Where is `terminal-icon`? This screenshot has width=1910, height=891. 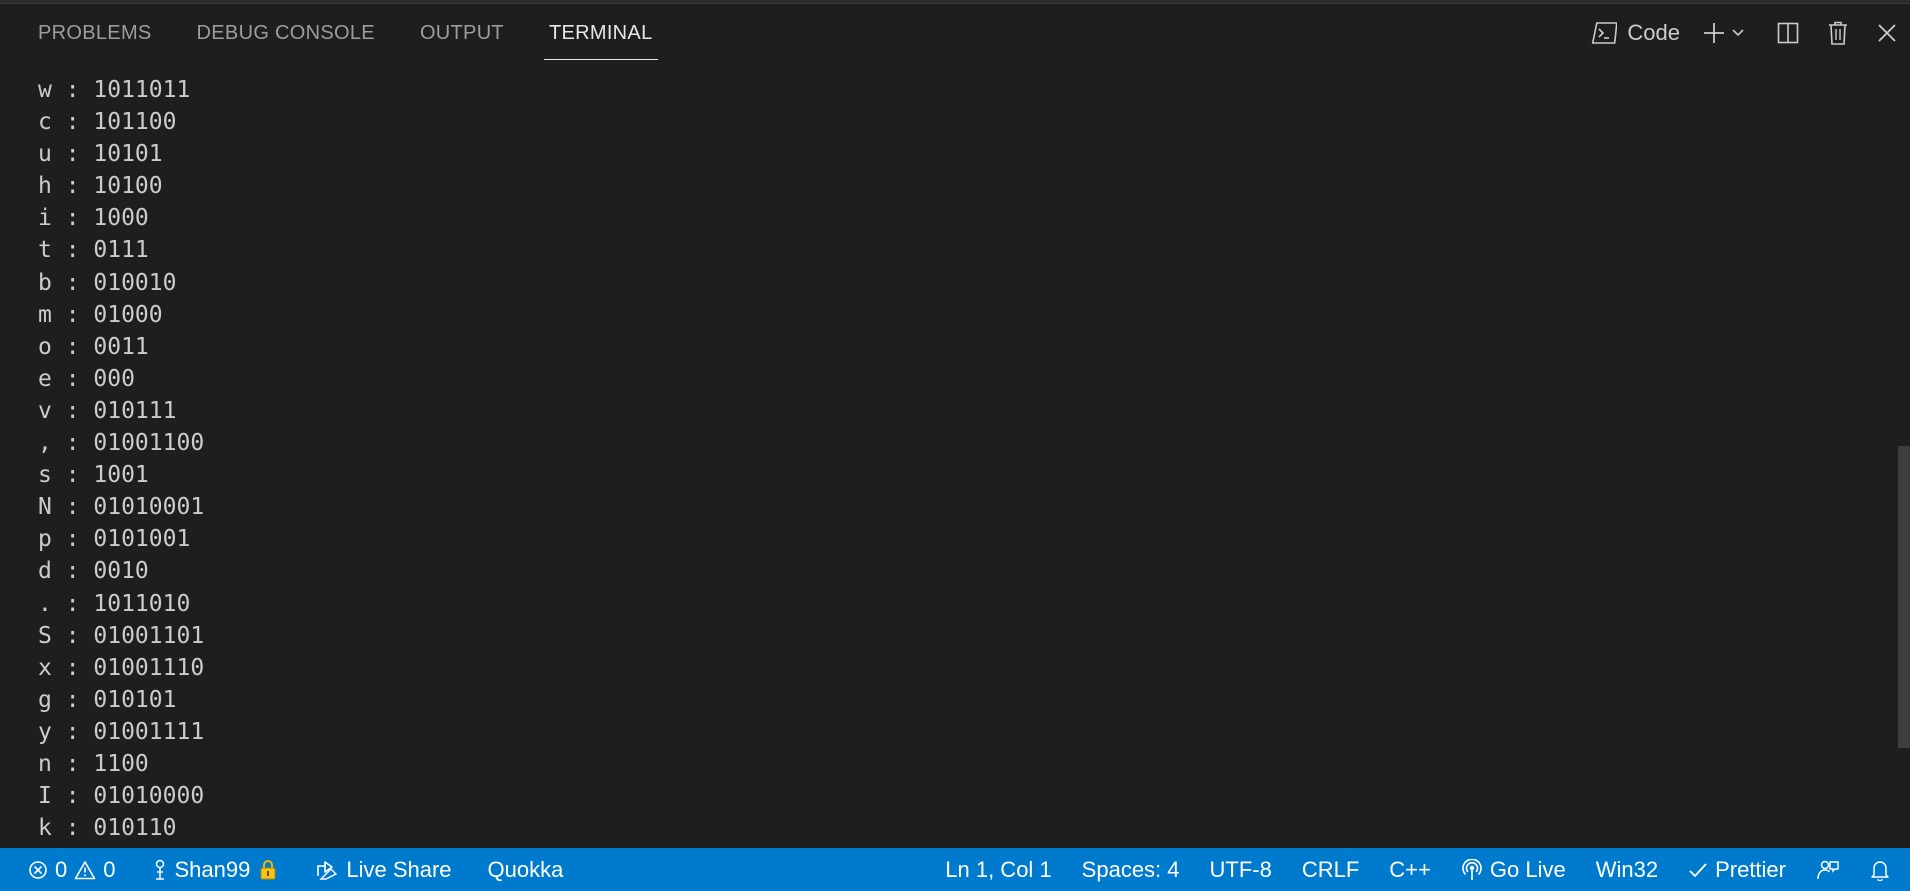
terminal-icon is located at coordinates (1604, 33).